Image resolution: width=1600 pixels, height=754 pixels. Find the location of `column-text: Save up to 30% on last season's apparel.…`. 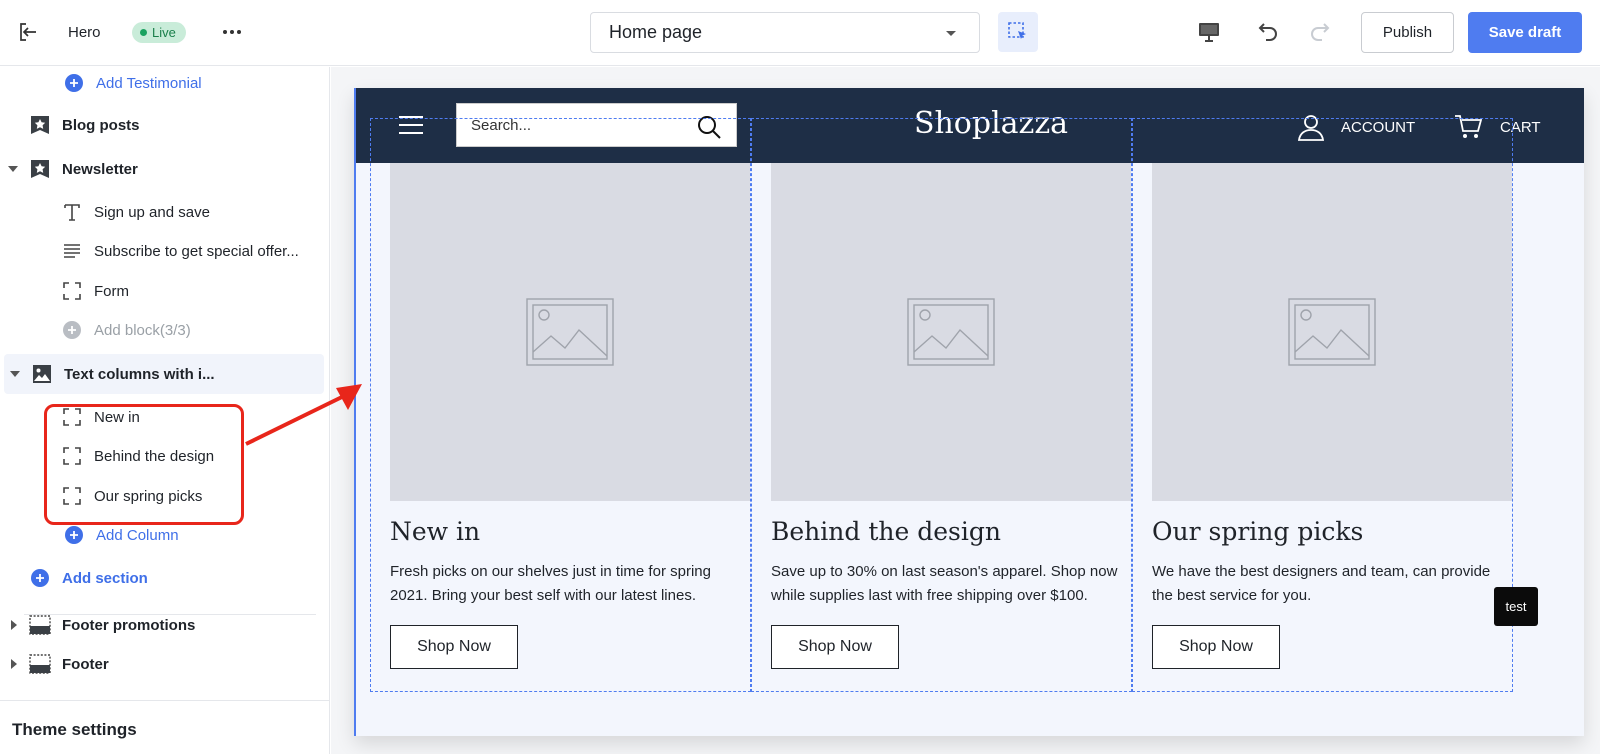

column-text: Save up to 30% on last season's apparel.… is located at coordinates (944, 583).